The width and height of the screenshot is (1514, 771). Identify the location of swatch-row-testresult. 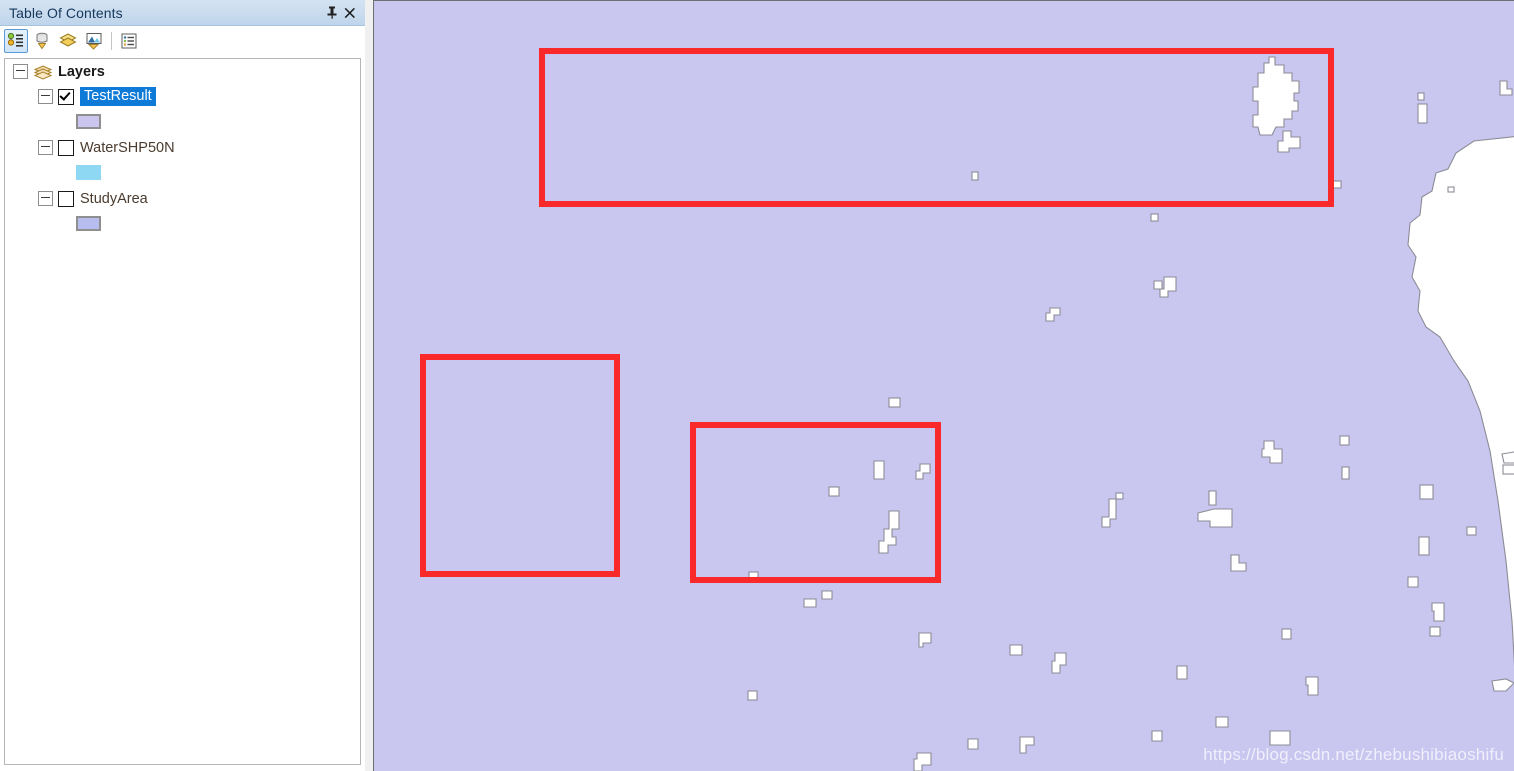
(182, 121).